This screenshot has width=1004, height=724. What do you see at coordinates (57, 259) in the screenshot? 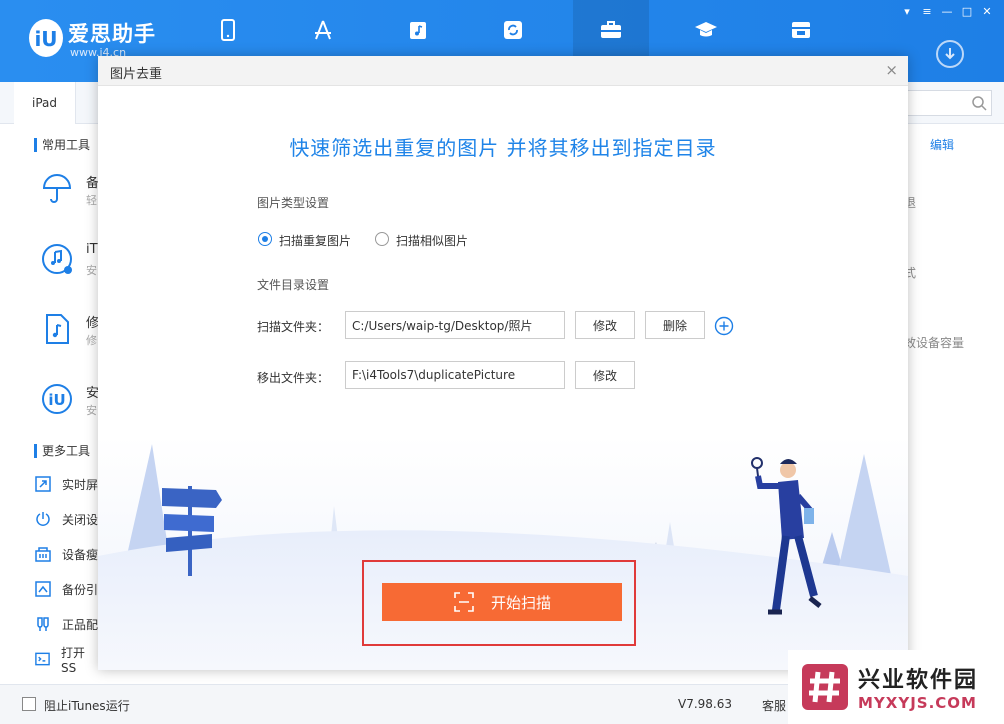
I see `itunes-icon` at bounding box center [57, 259].